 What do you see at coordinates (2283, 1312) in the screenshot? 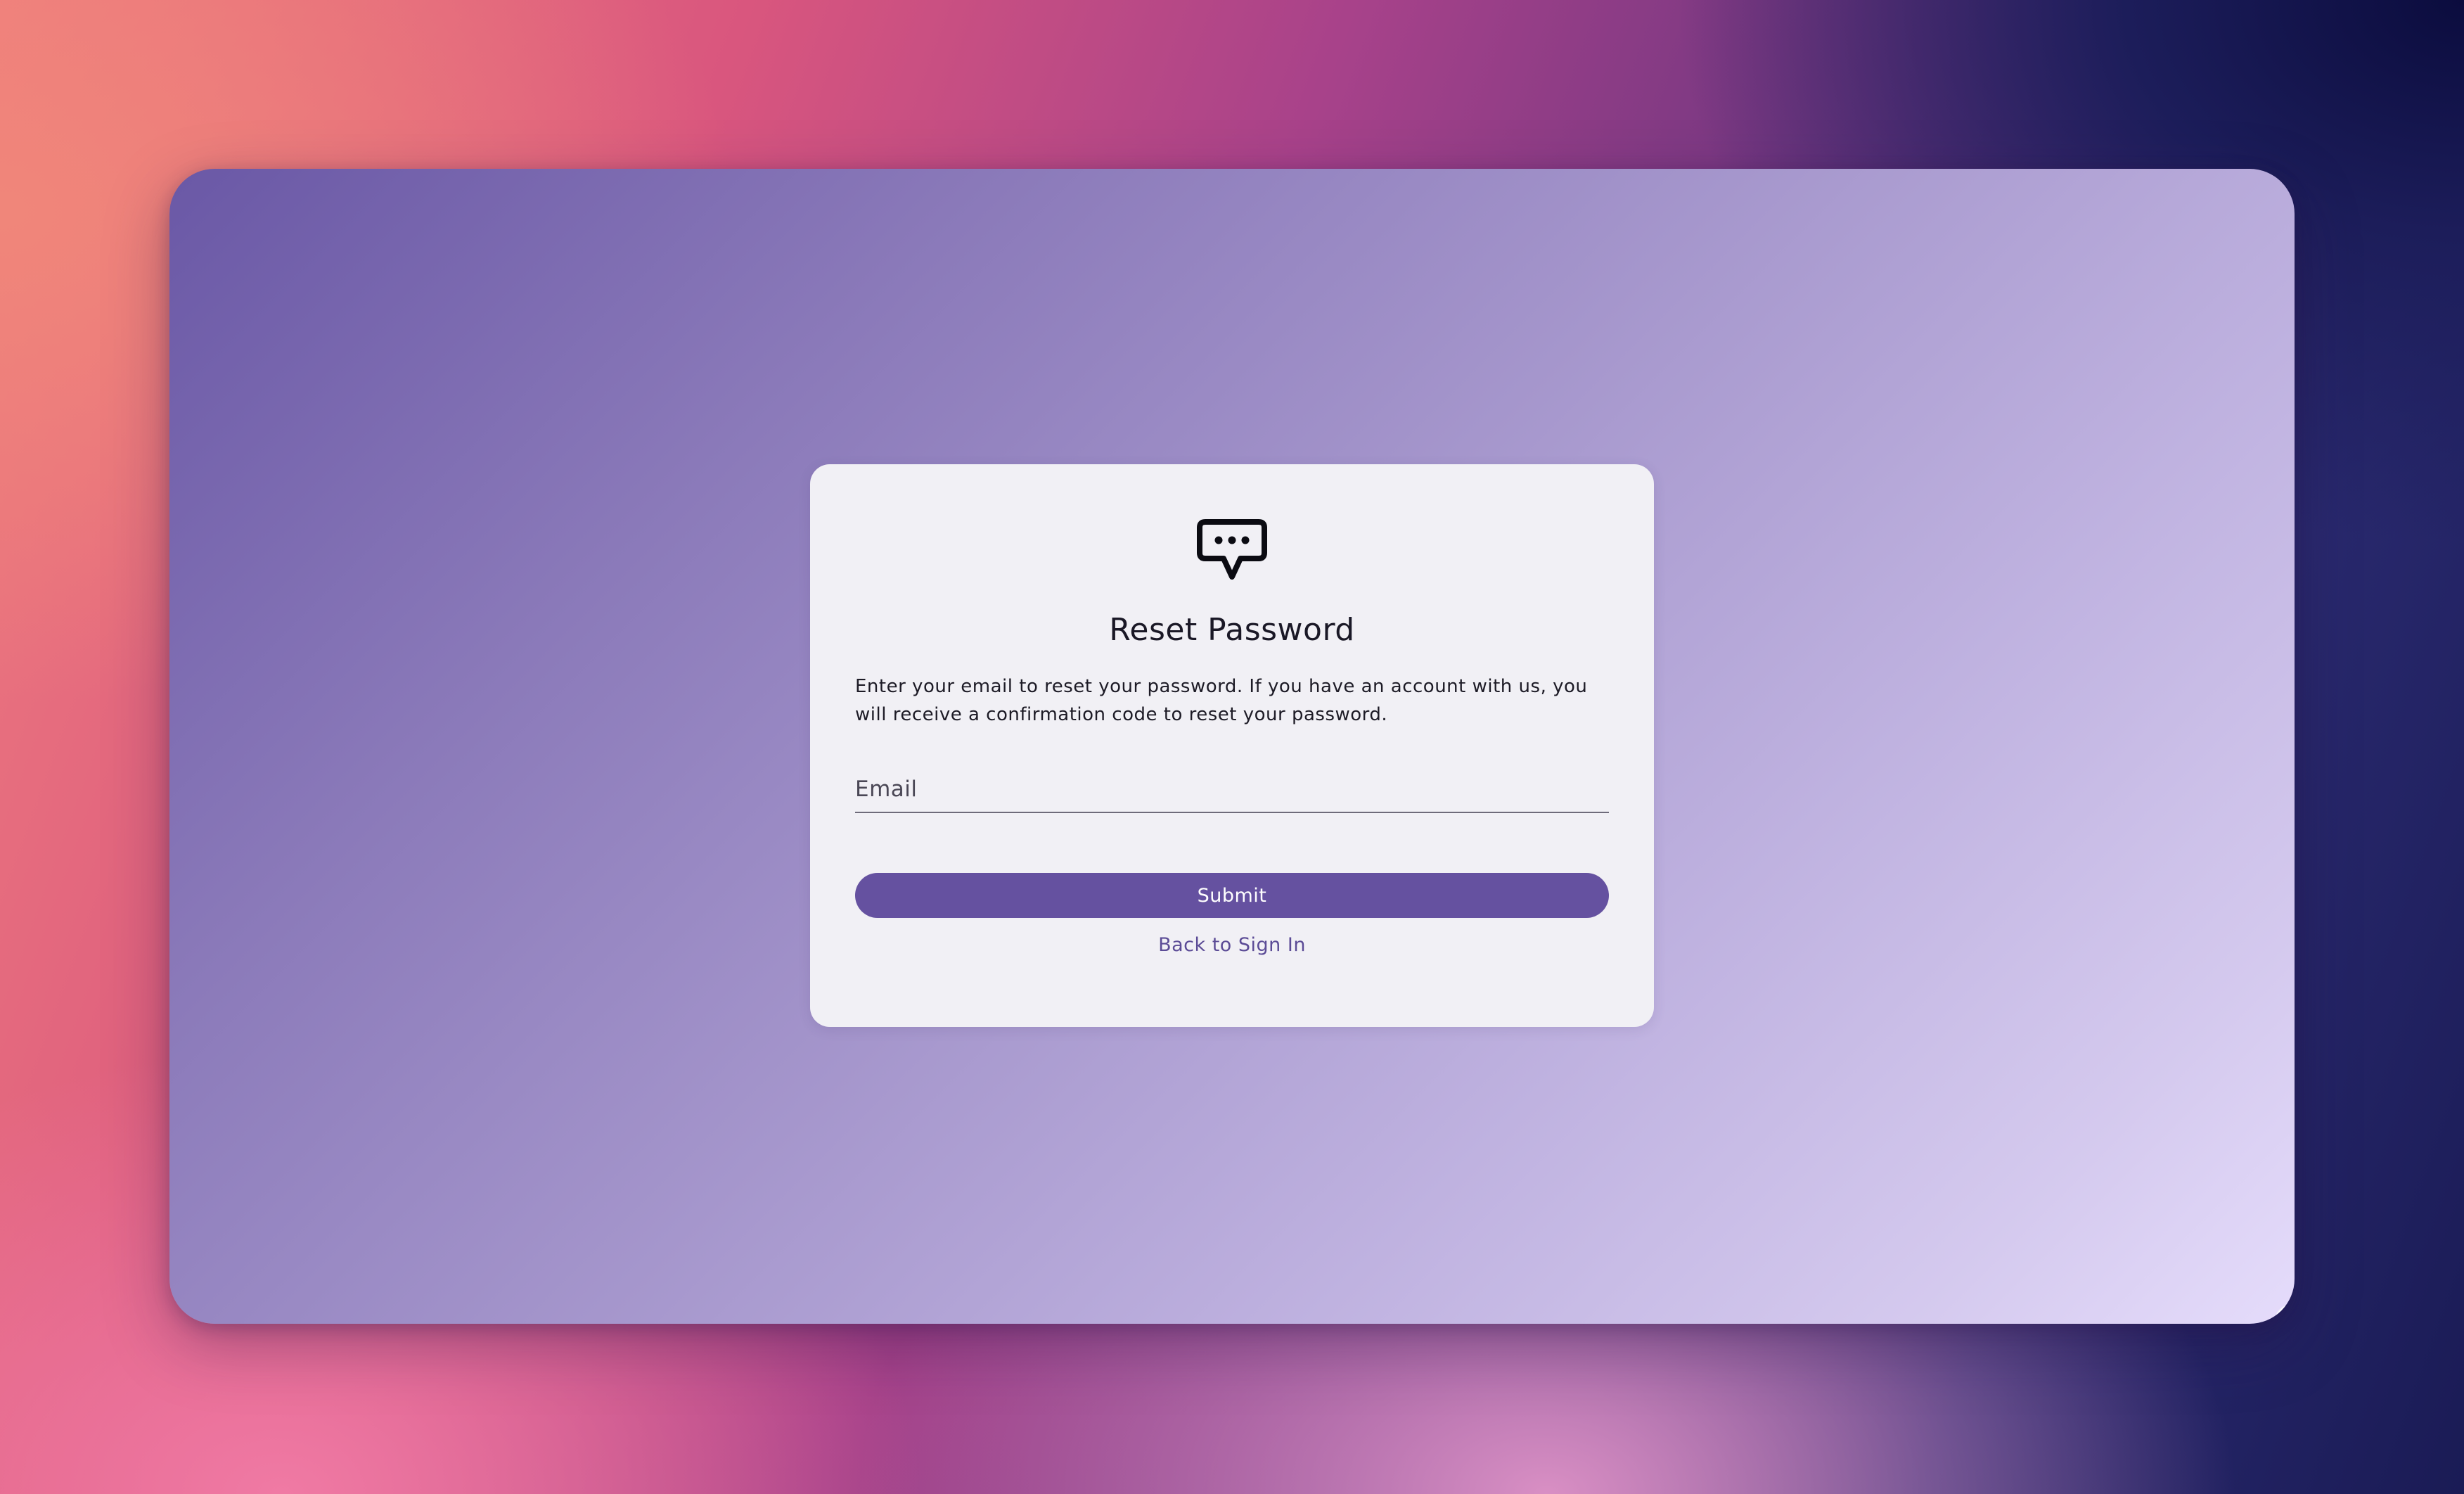
I see `resize-handle` at bounding box center [2283, 1312].